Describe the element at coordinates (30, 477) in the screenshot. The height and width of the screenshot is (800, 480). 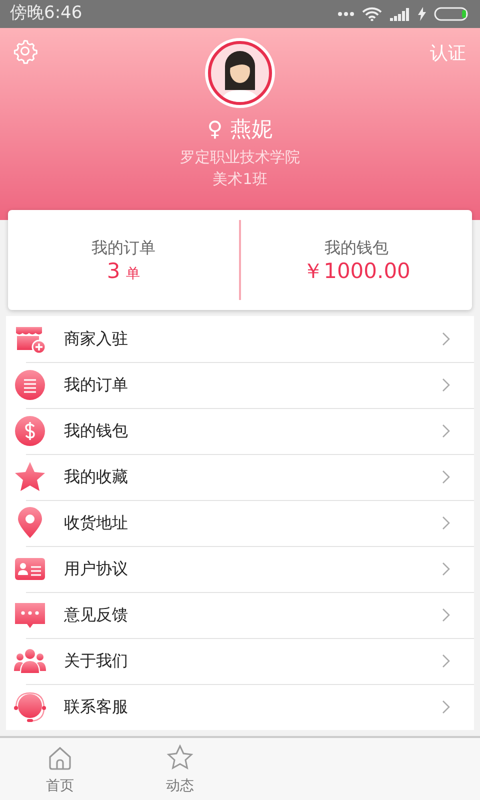
I see `star-icon` at that location.